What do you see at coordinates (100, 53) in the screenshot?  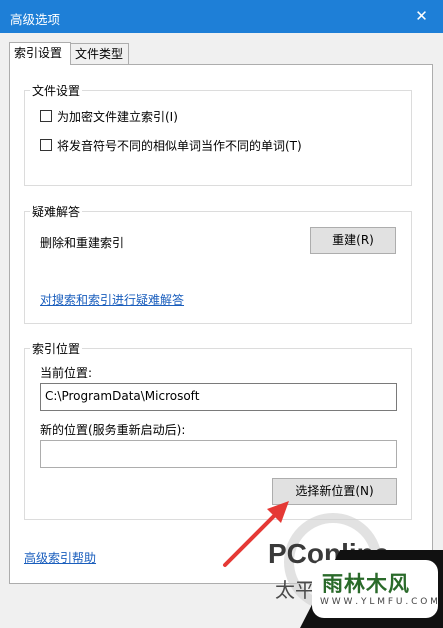 I see `tab-file-types: 文件类型` at bounding box center [100, 53].